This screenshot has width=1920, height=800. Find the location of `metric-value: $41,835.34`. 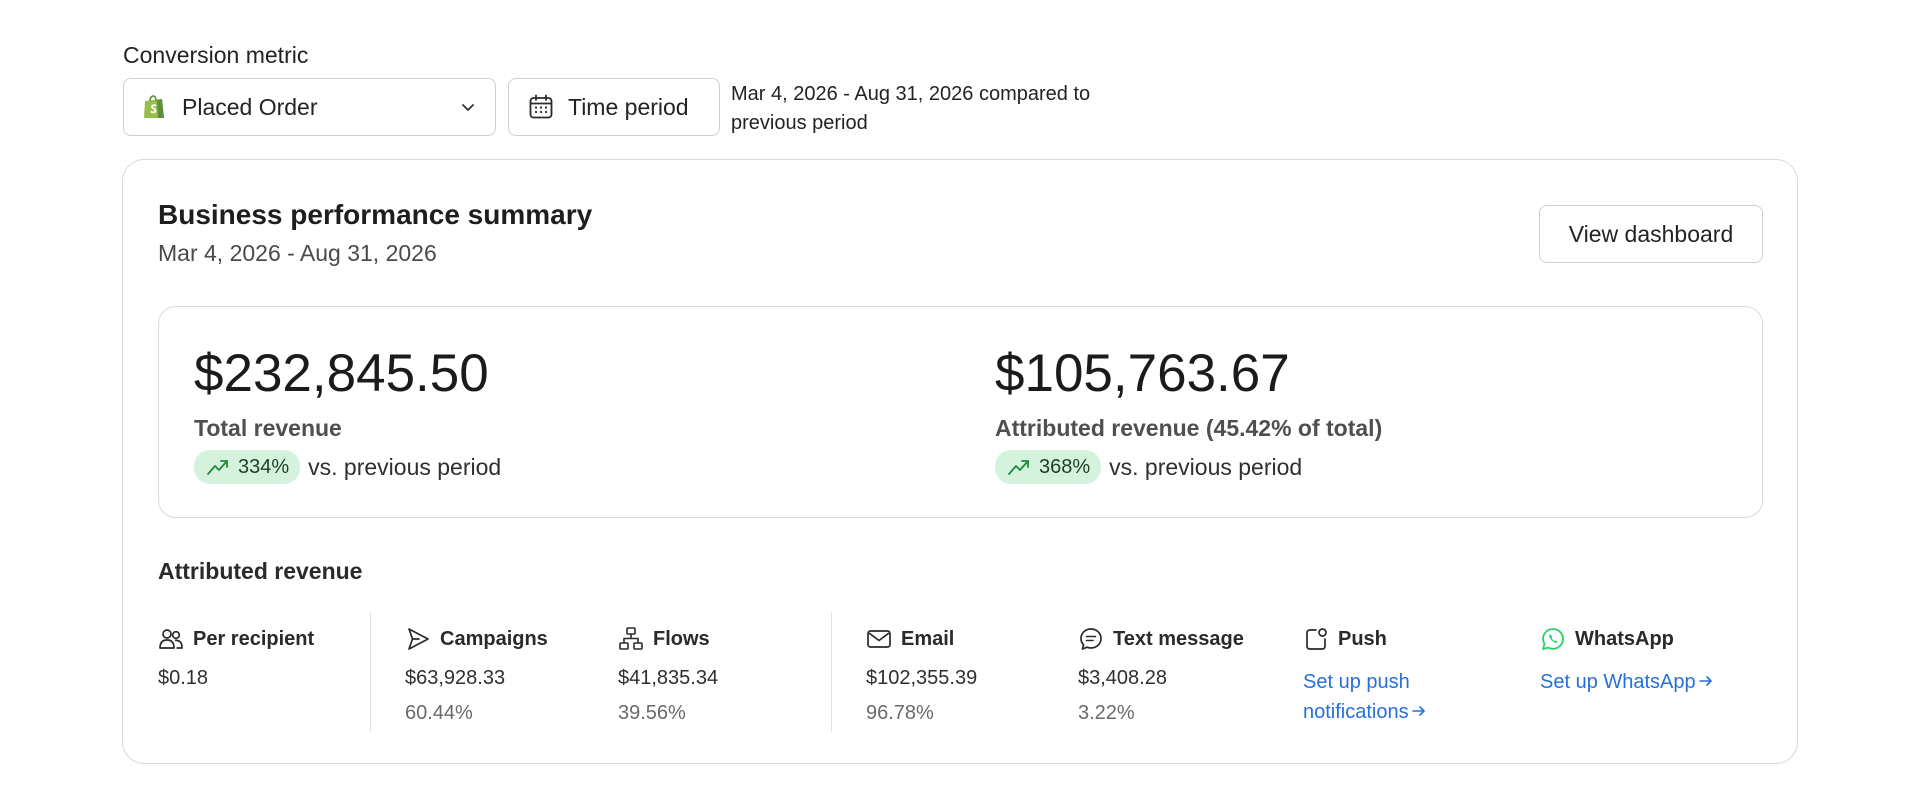

metric-value: $41,835.34 is located at coordinates (668, 678).